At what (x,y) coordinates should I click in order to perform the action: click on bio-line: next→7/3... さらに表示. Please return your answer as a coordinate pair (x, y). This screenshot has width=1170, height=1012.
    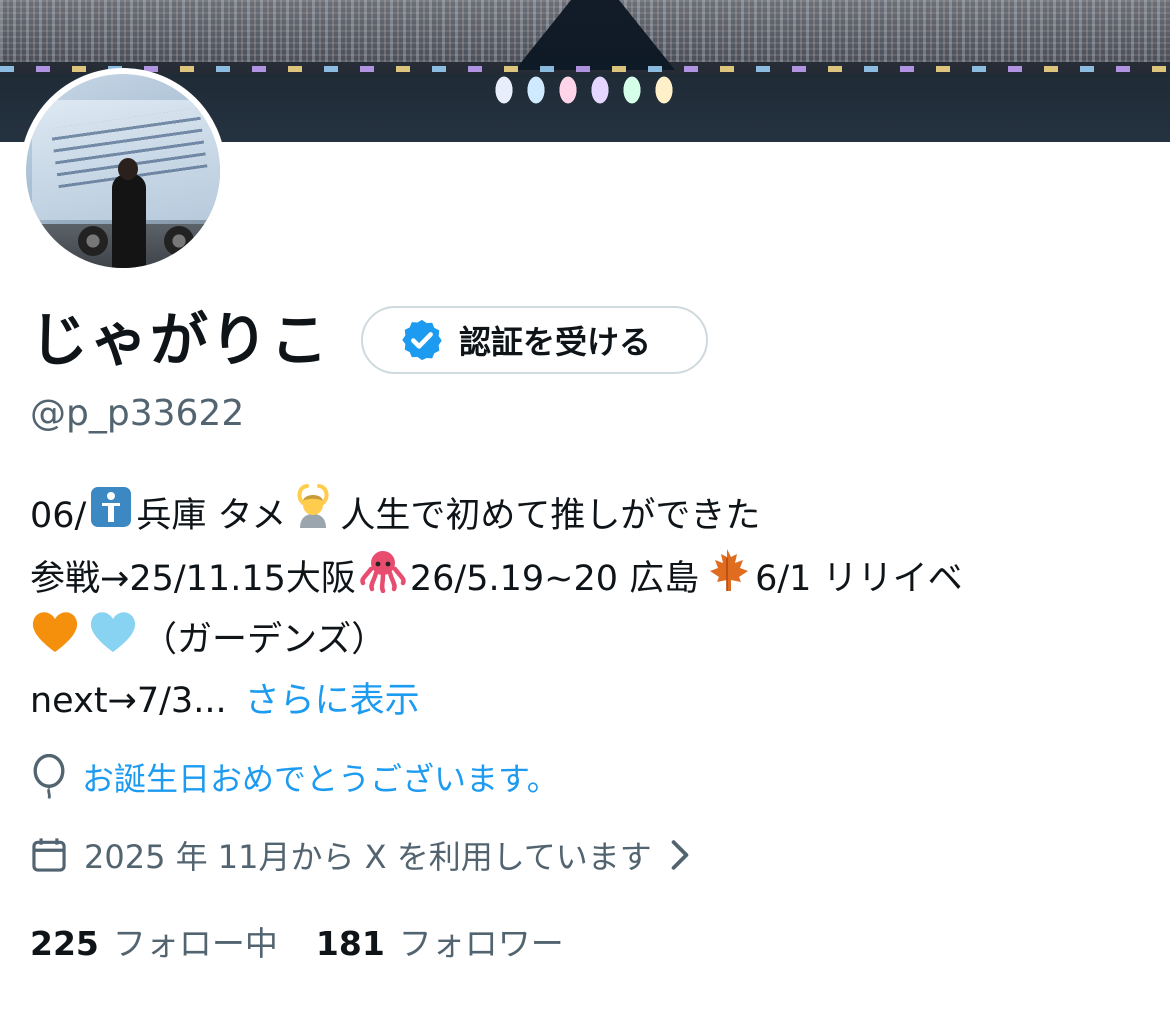
    Looking at the image, I should click on (595, 701).